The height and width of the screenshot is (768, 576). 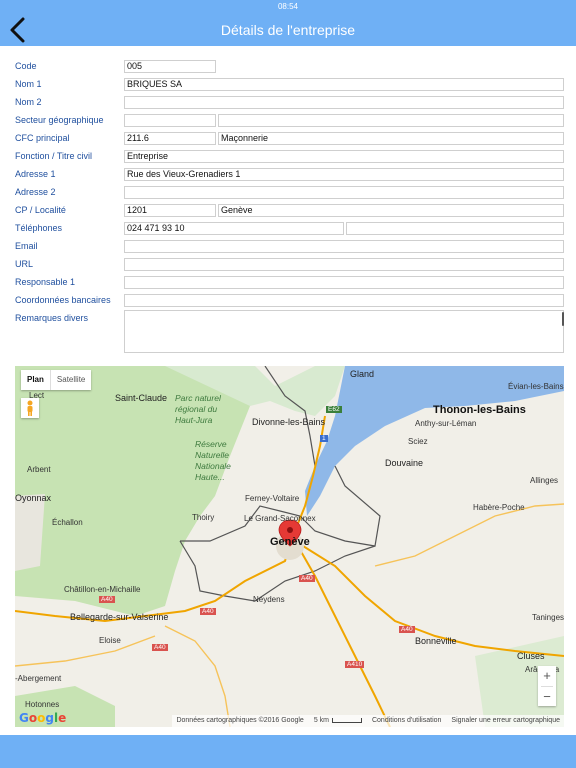 What do you see at coordinates (38, 678) in the screenshot?
I see `map-label-abergement: -Abergement` at bounding box center [38, 678].